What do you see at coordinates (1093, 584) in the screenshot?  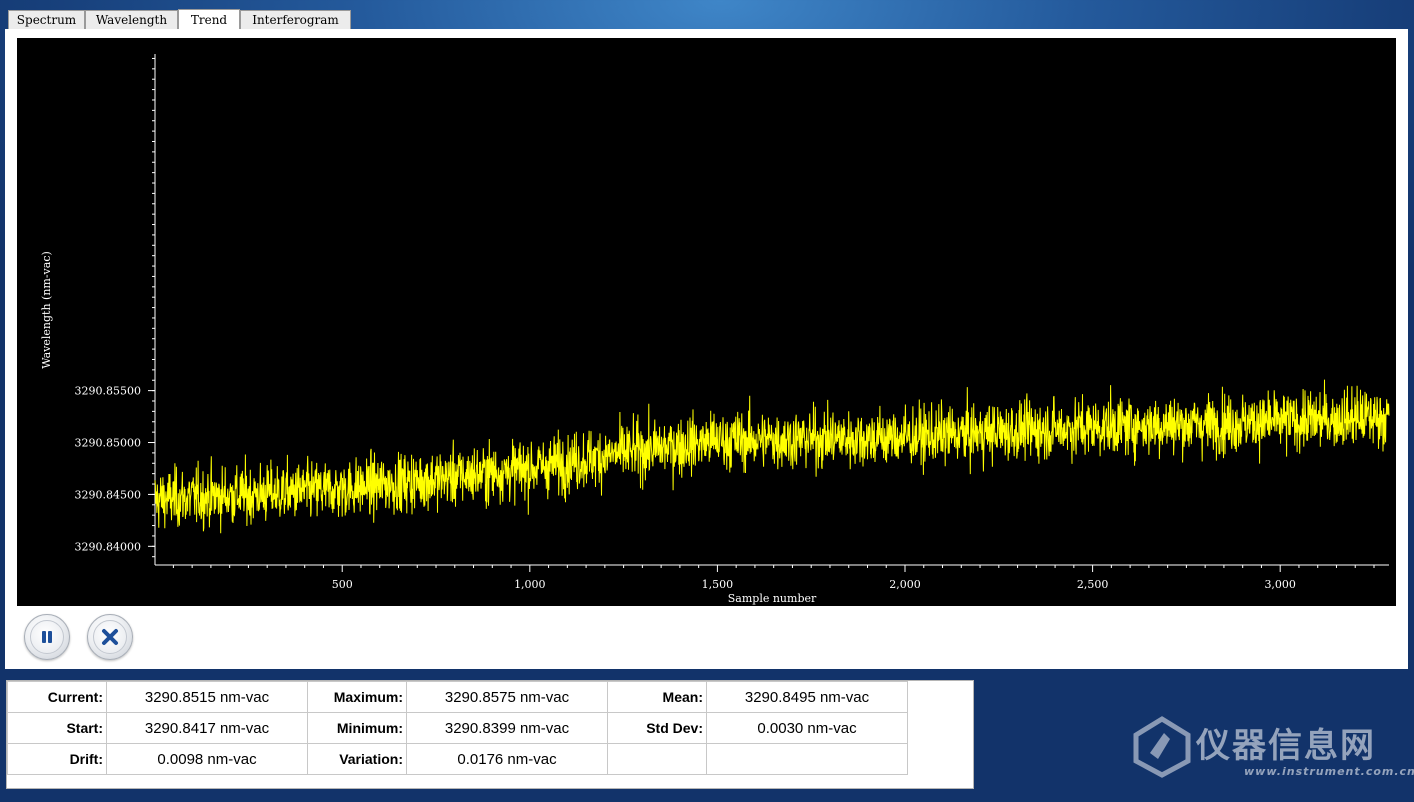 I see `x-tick-label: 2,500` at bounding box center [1093, 584].